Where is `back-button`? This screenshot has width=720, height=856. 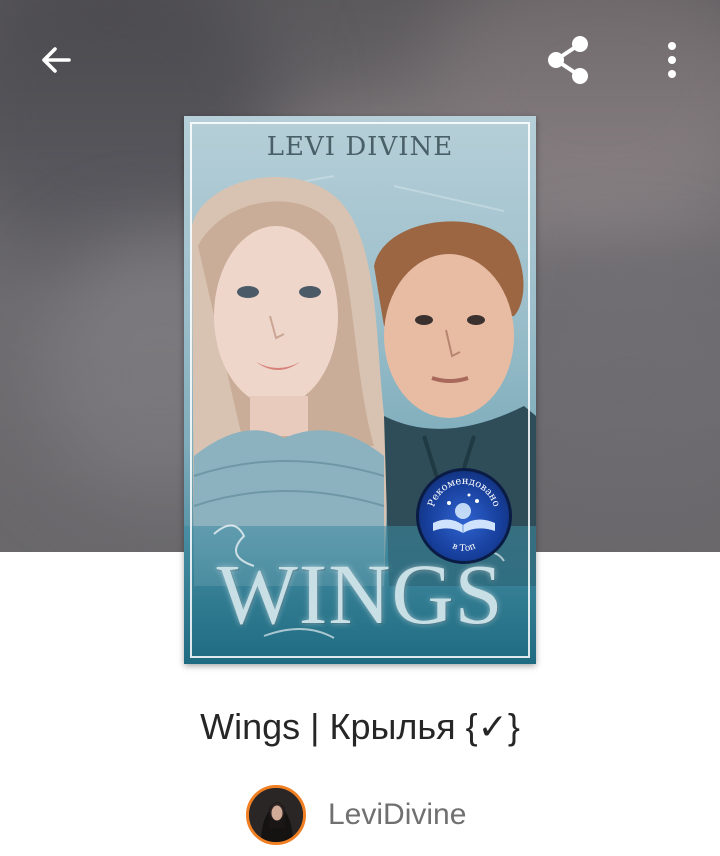
back-button is located at coordinates (56, 60).